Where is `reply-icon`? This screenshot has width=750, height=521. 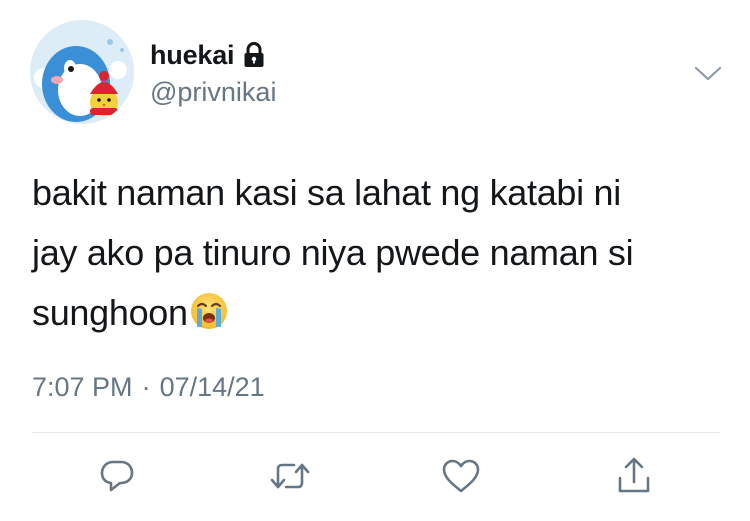
reply-icon is located at coordinates (117, 476).